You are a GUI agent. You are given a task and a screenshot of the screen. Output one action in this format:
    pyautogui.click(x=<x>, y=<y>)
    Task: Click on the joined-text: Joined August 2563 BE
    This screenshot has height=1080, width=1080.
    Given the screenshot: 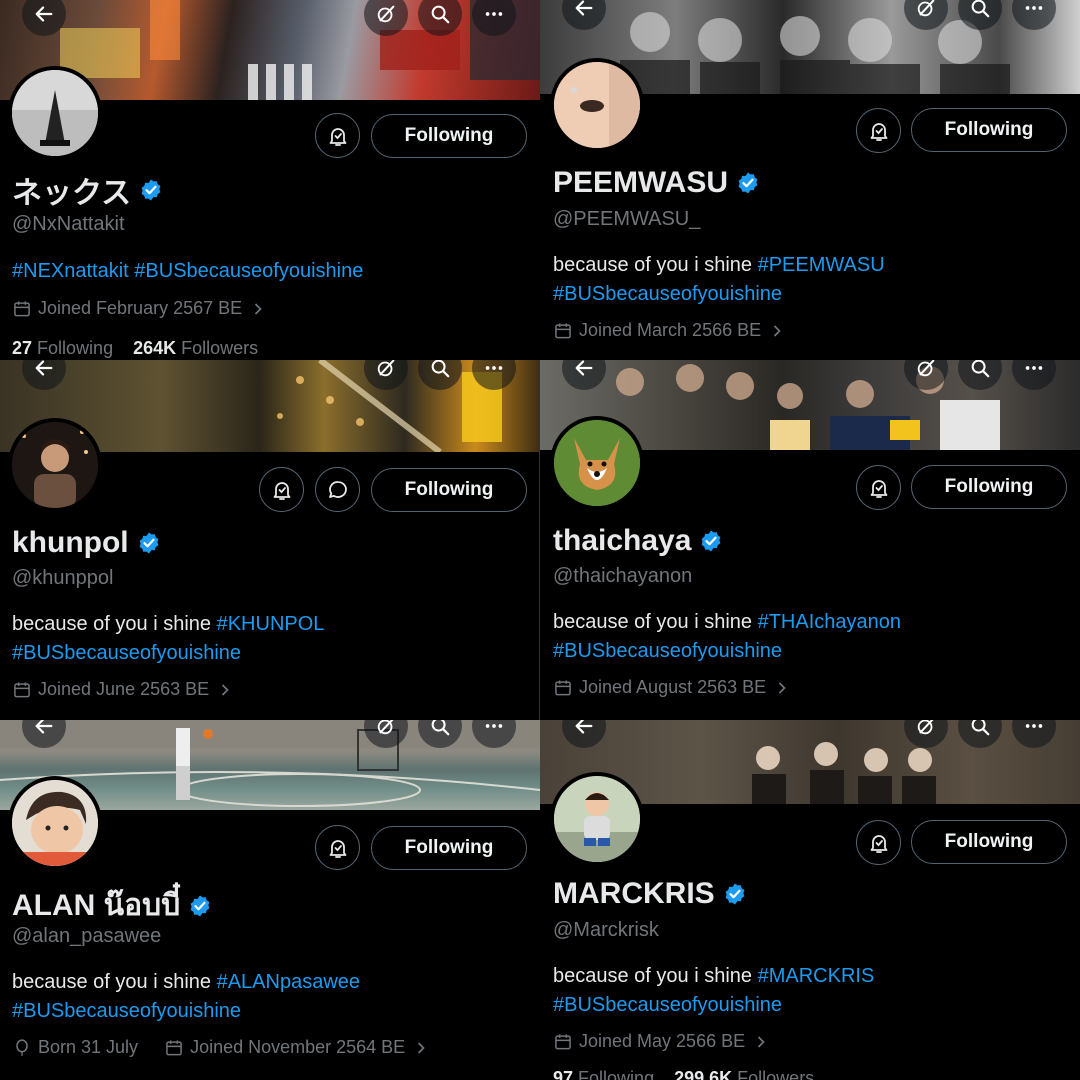 What is the action you would take?
    pyautogui.click(x=673, y=687)
    